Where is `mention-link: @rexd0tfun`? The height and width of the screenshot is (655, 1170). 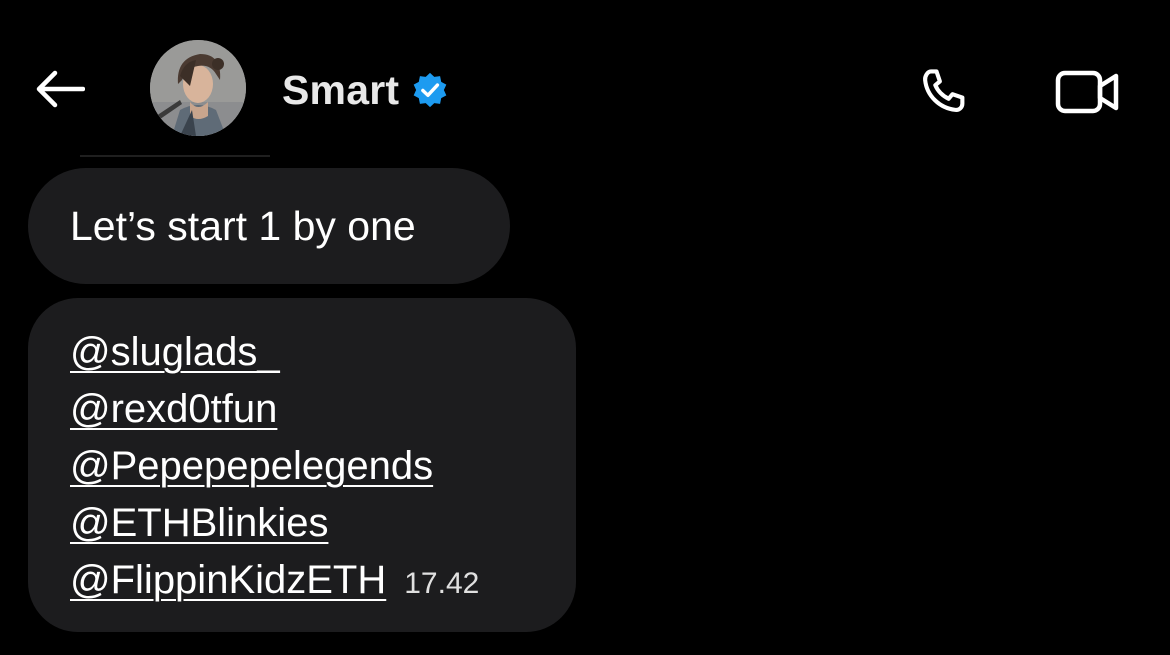 mention-link: @rexd0tfun is located at coordinates (303, 409).